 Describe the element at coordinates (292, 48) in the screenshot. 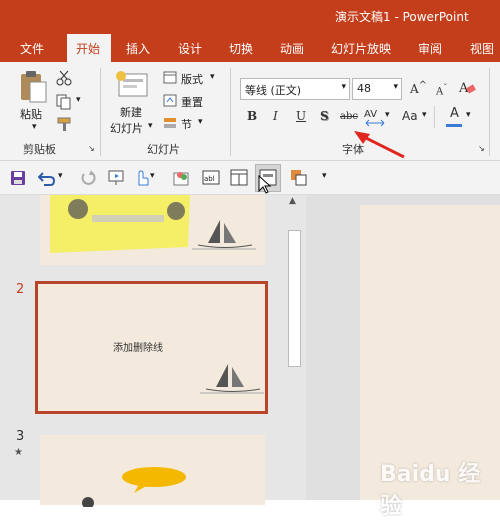

I see `tab-animations: 动画` at that location.